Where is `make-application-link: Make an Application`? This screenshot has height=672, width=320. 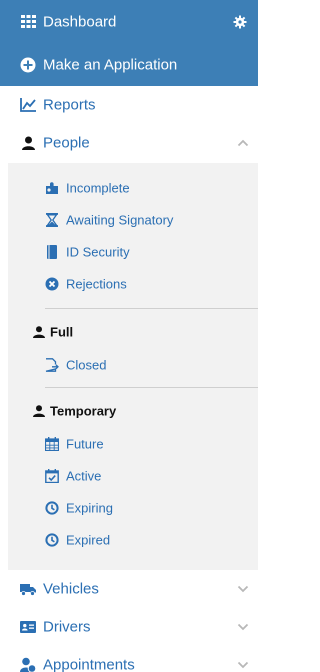 make-application-link: Make an Application is located at coordinates (129, 64).